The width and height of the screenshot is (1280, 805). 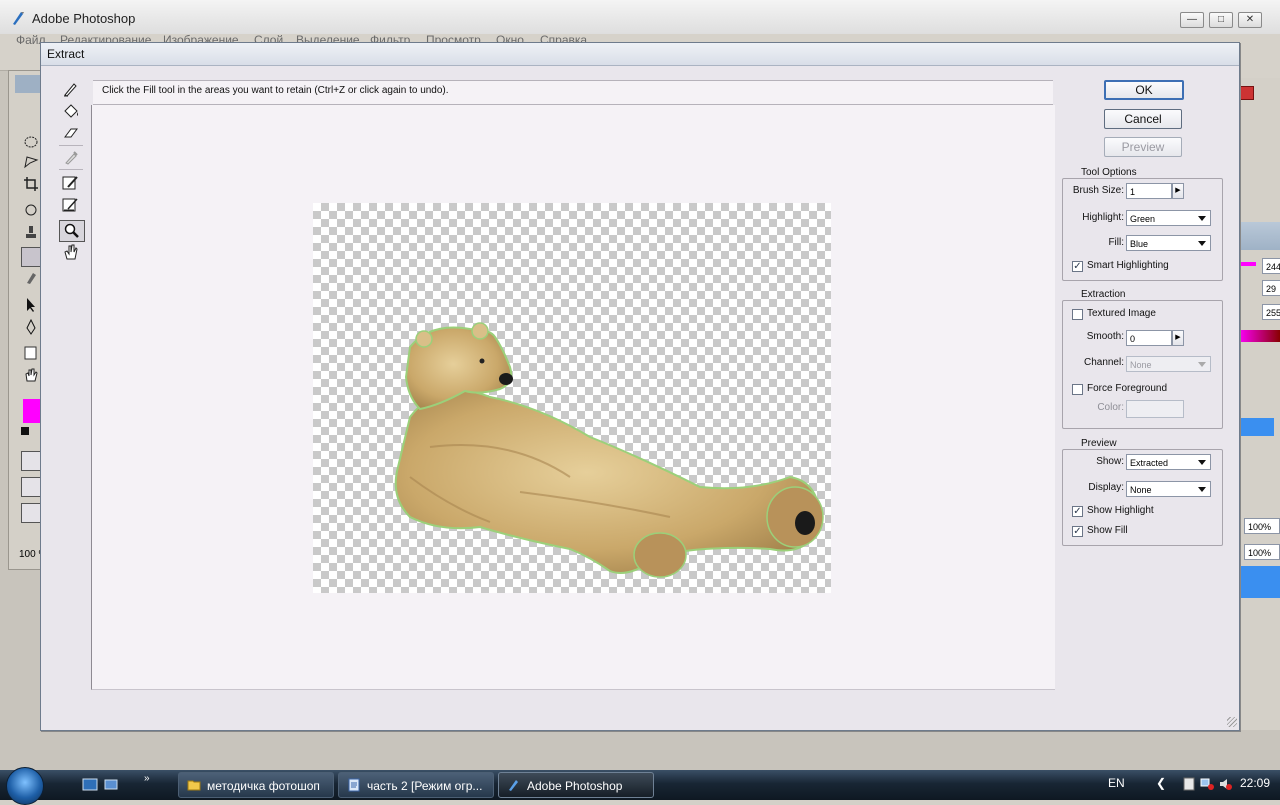 What do you see at coordinates (31, 210) in the screenshot?
I see `healing-tool-icon` at bounding box center [31, 210].